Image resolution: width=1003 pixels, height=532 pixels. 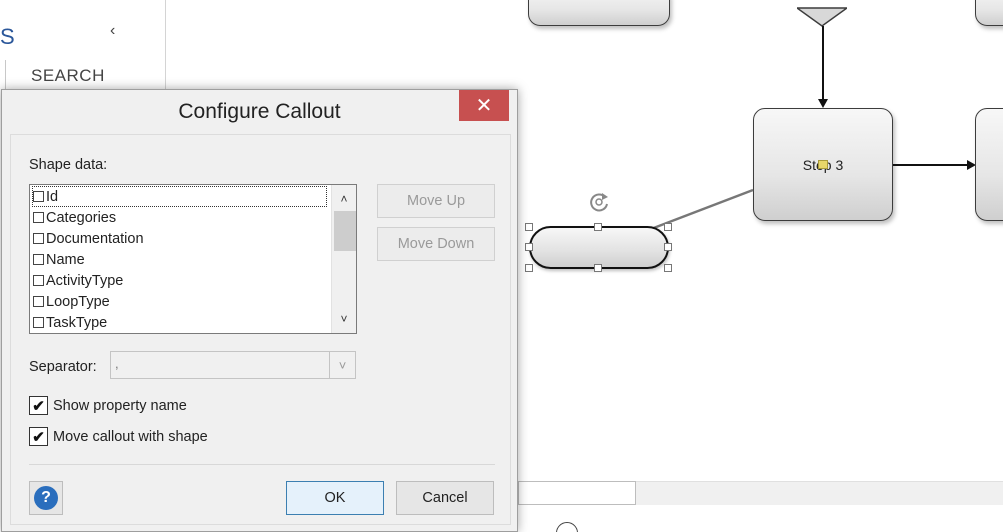 I want to click on move-callout-row: ✔ Move callout with shape, so click(x=118, y=436).